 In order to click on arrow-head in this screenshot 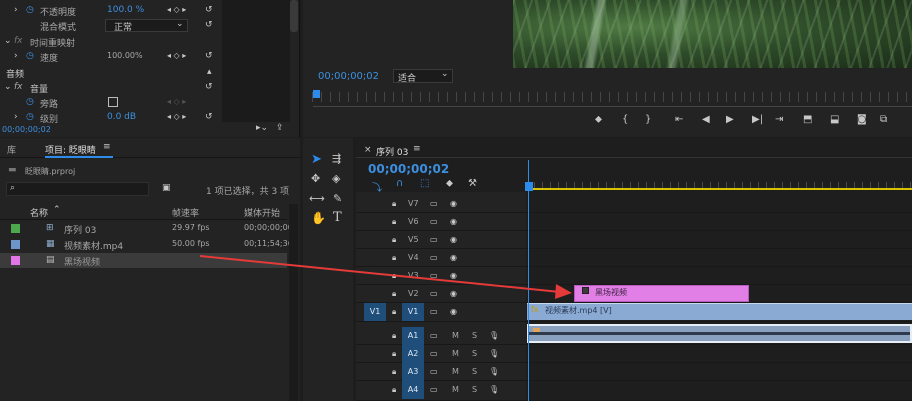, I will do `click(563, 291)`.